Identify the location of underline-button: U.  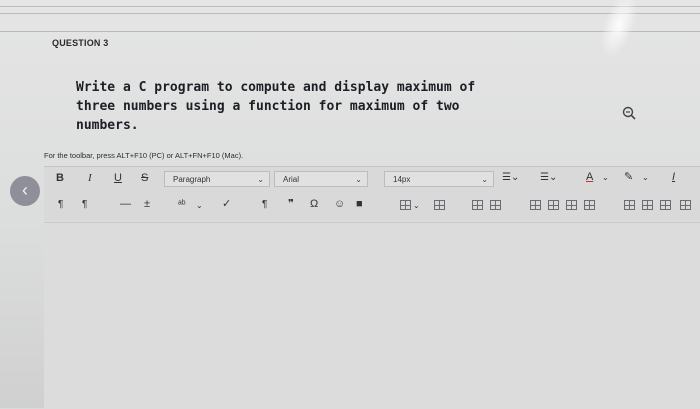
(118, 178).